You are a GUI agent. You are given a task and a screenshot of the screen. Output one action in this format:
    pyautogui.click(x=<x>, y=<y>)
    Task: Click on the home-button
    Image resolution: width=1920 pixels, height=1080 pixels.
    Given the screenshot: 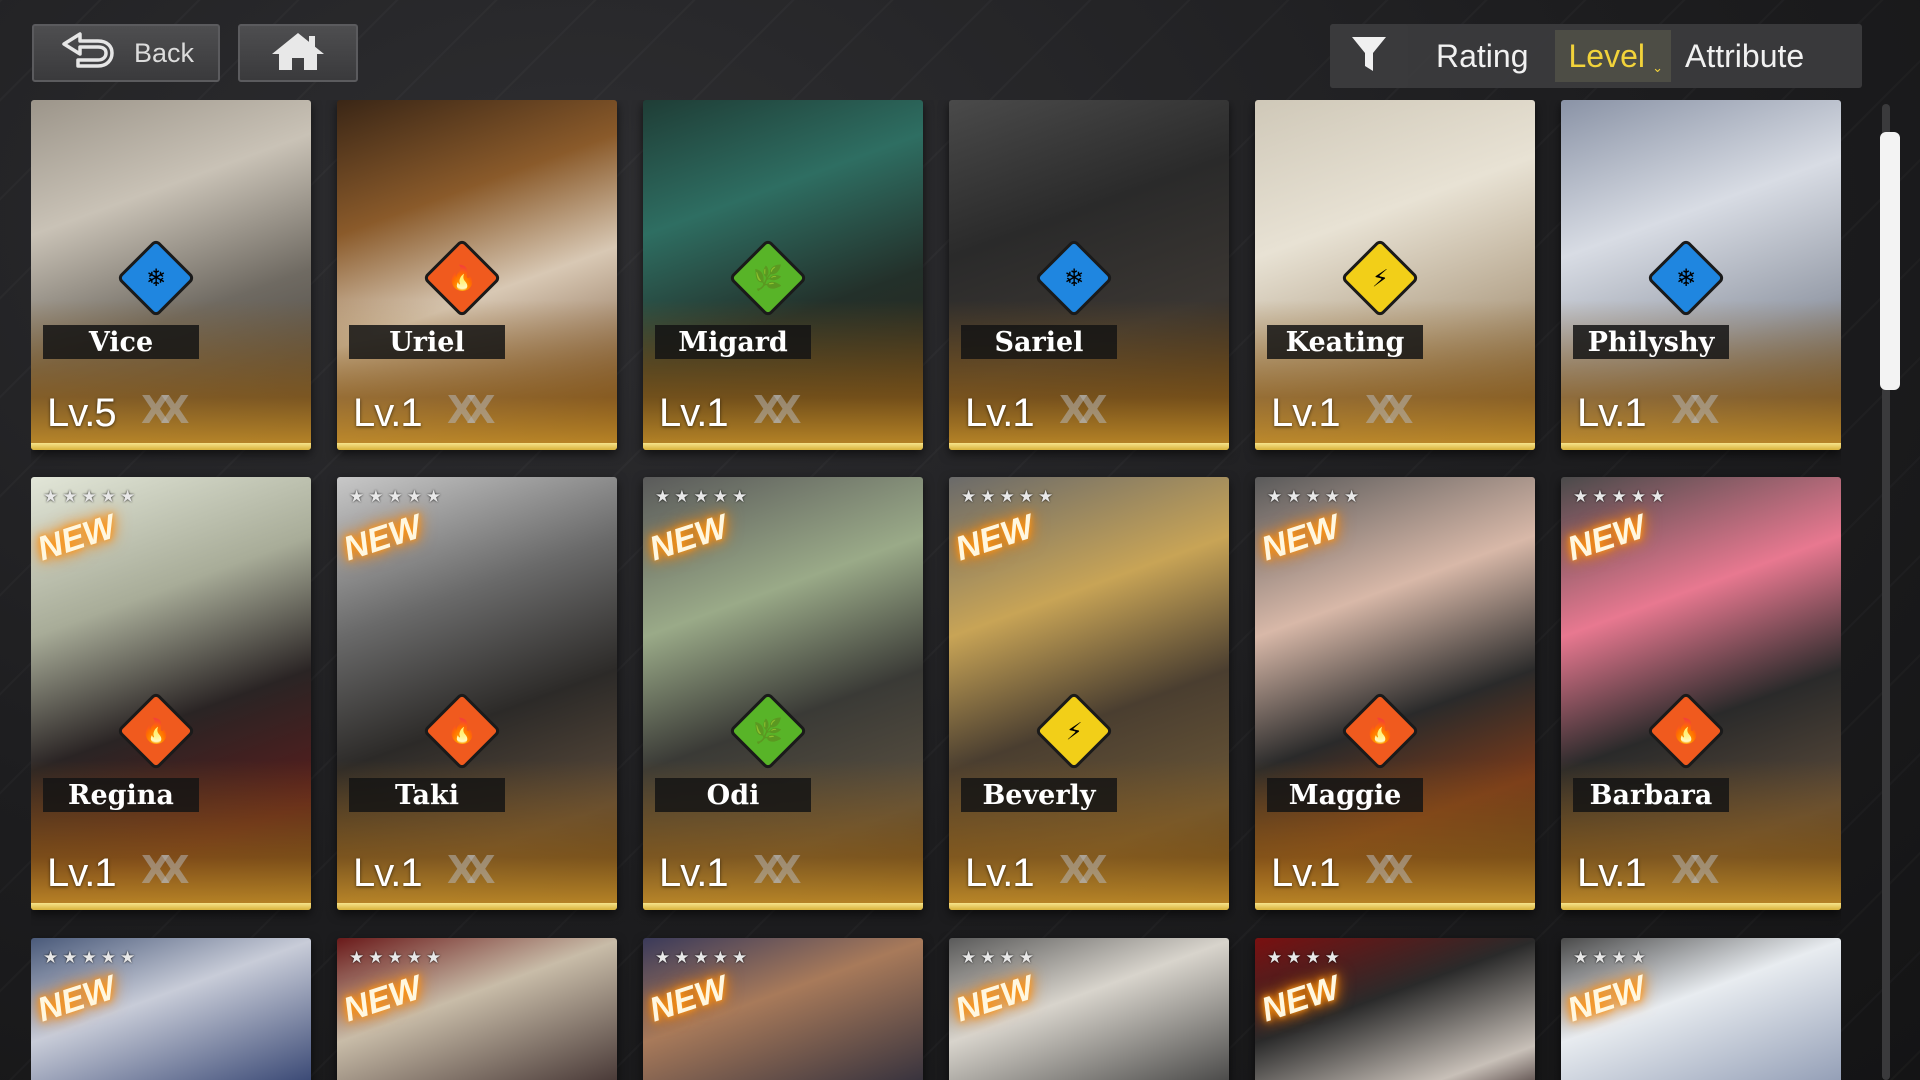 What is the action you would take?
    pyautogui.click(x=298, y=53)
    